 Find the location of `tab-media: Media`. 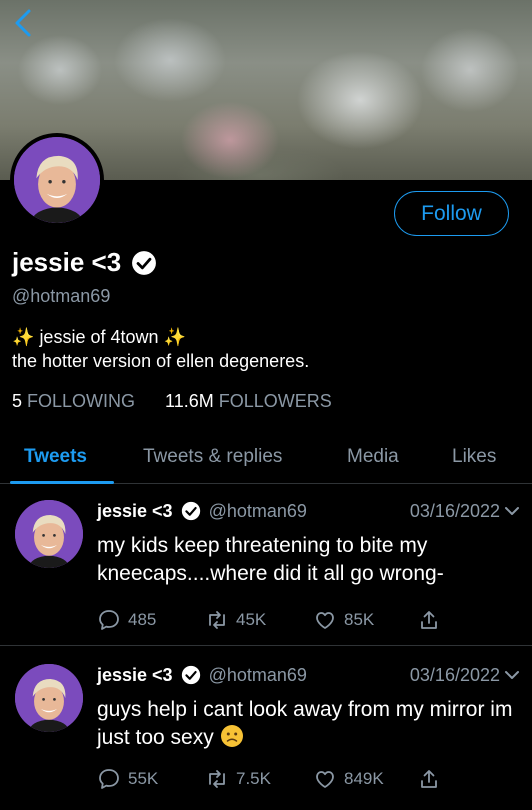

tab-media: Media is located at coordinates (373, 457).